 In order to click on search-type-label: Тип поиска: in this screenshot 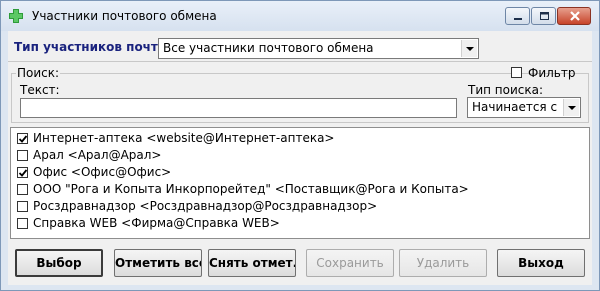, I will do `click(506, 90)`.